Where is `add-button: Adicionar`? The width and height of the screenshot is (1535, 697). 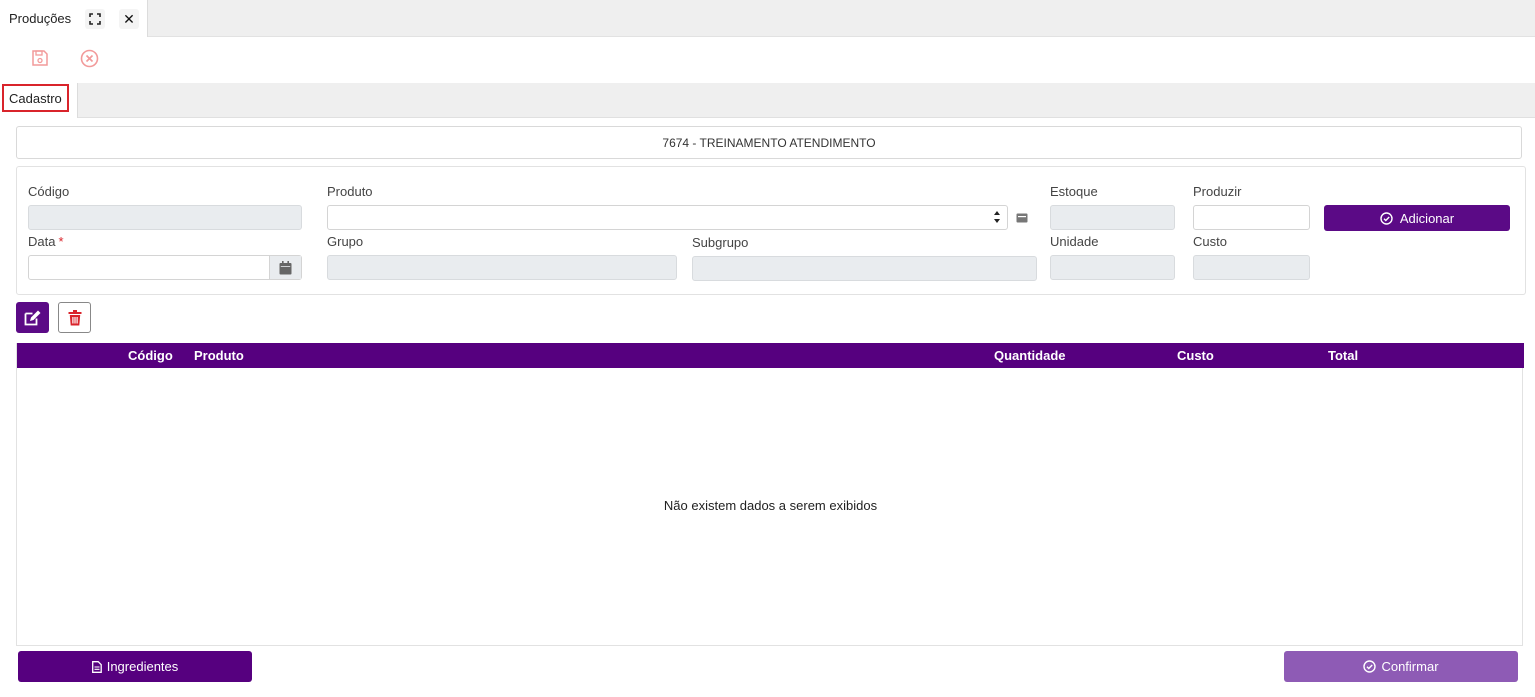
add-button: Adicionar is located at coordinates (1417, 218).